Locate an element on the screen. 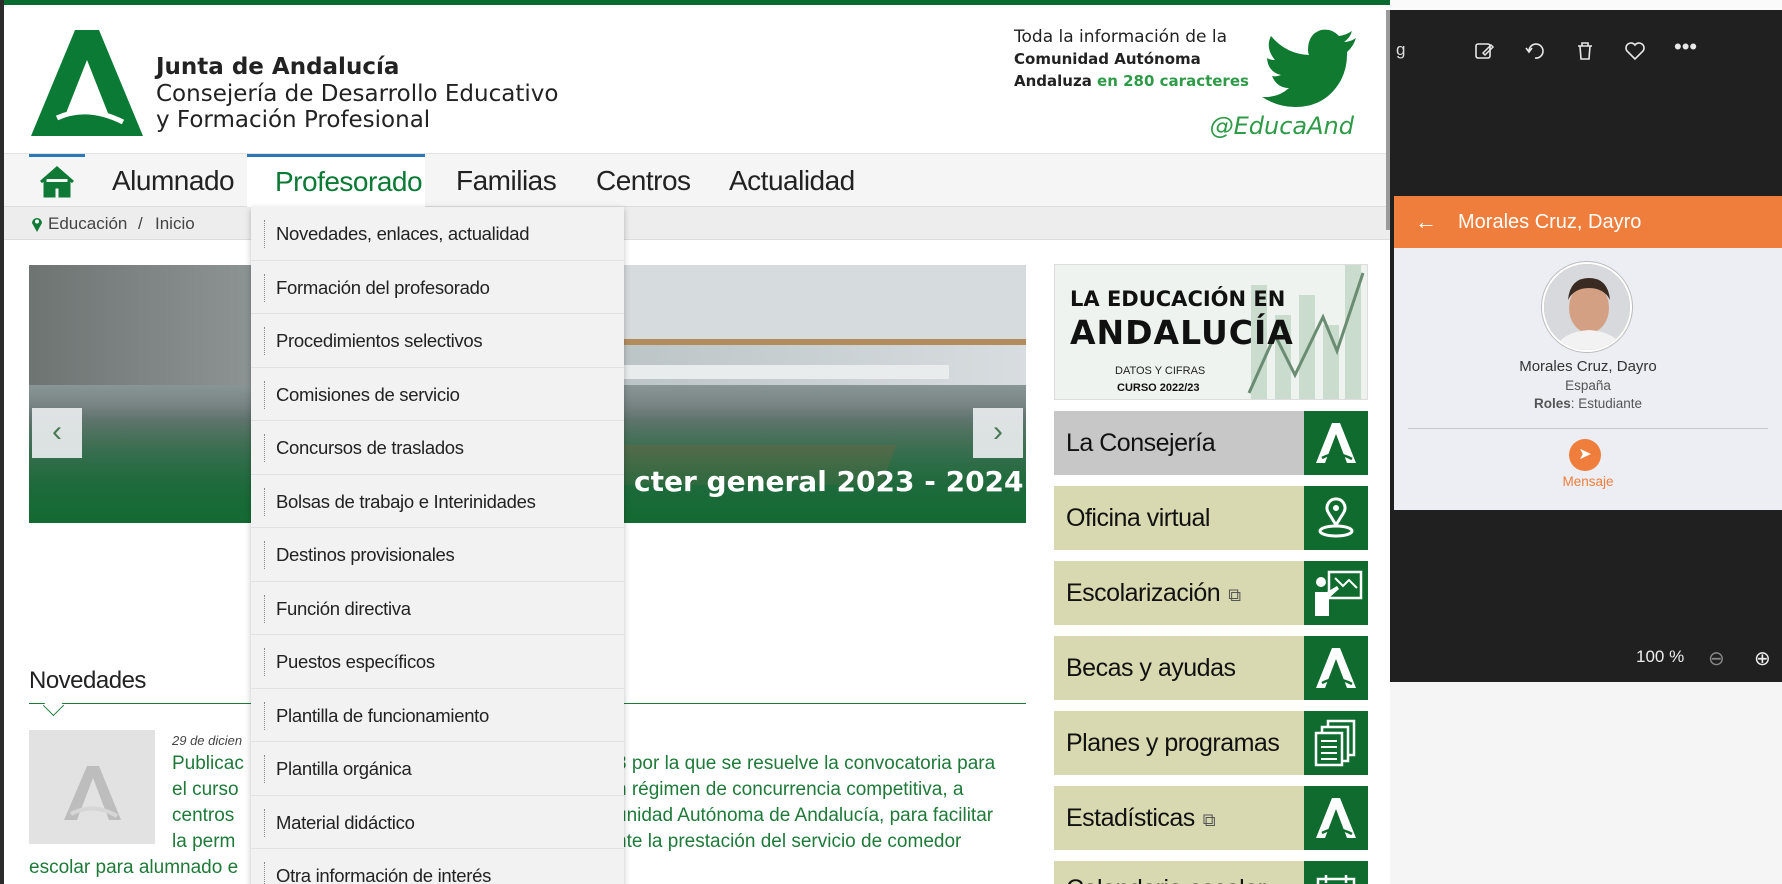 This screenshot has height=884, width=1782. banner-line3: DATOS Y CIFRAS is located at coordinates (1160, 371).